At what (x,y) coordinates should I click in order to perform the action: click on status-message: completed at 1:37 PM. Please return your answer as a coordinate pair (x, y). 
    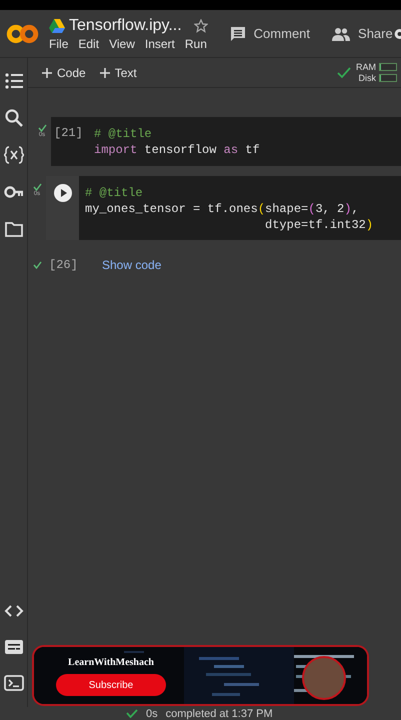
    Looking at the image, I should click on (219, 714).